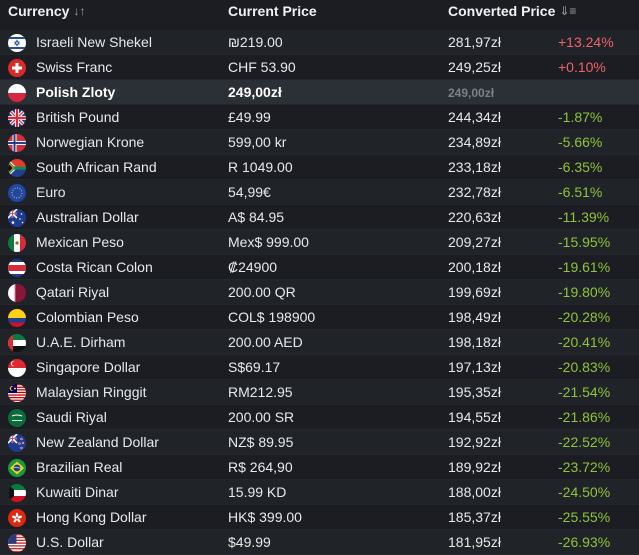 Image resolution: width=639 pixels, height=555 pixels. What do you see at coordinates (81, 342) in the screenshot?
I see `currency-name: U.A.E. Dirham` at bounding box center [81, 342].